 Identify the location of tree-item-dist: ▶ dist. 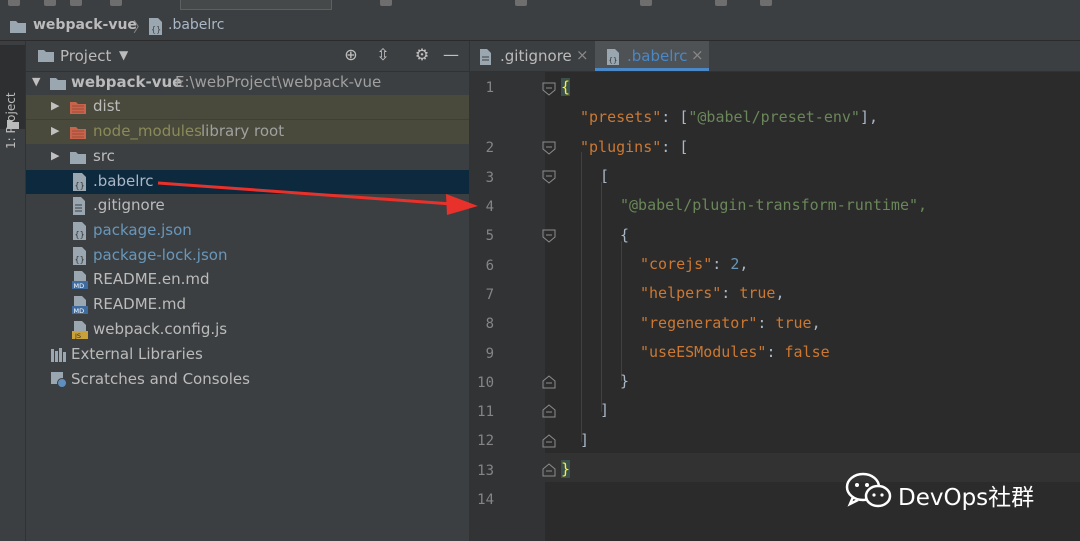
(247, 107).